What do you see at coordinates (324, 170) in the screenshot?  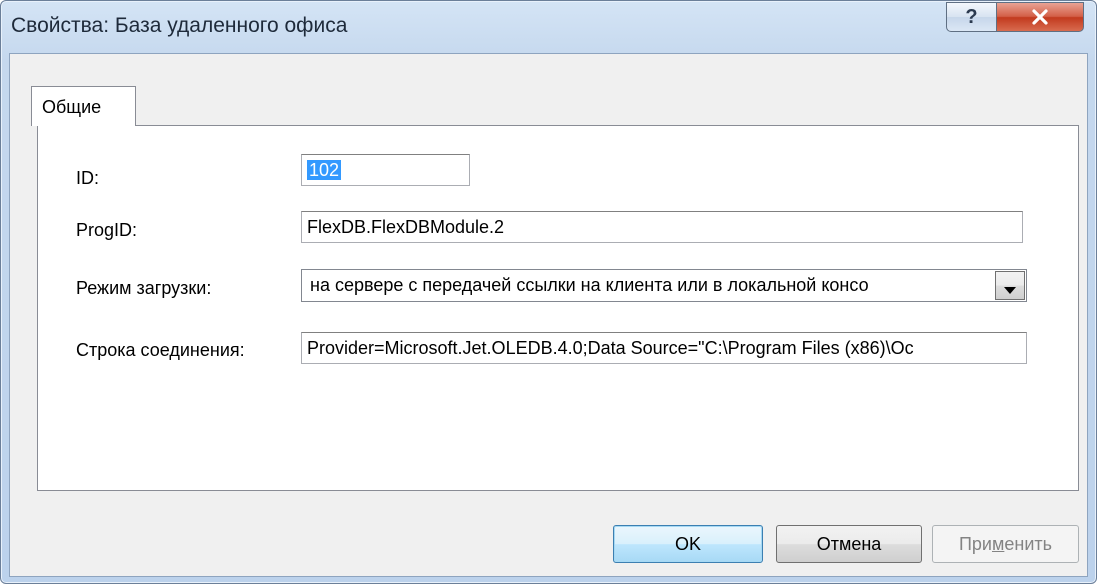 I see `id-field-value: 102` at bounding box center [324, 170].